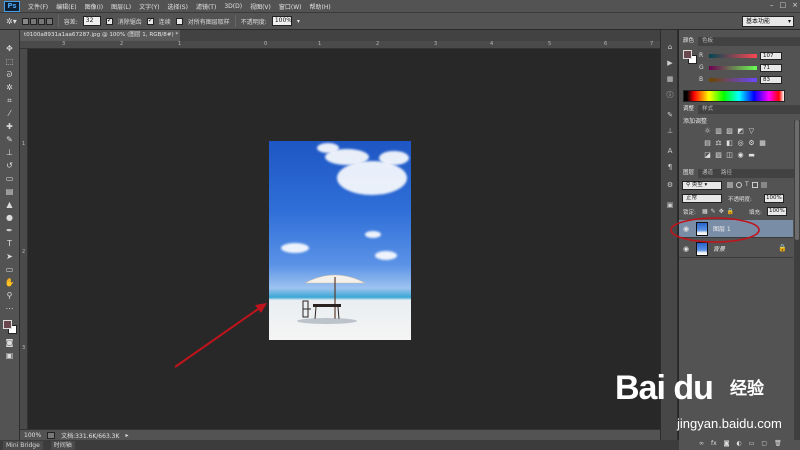 Image resolution: width=800 pixels, height=450 pixels. I want to click on blend-mode-select: 正常, so click(702, 198).